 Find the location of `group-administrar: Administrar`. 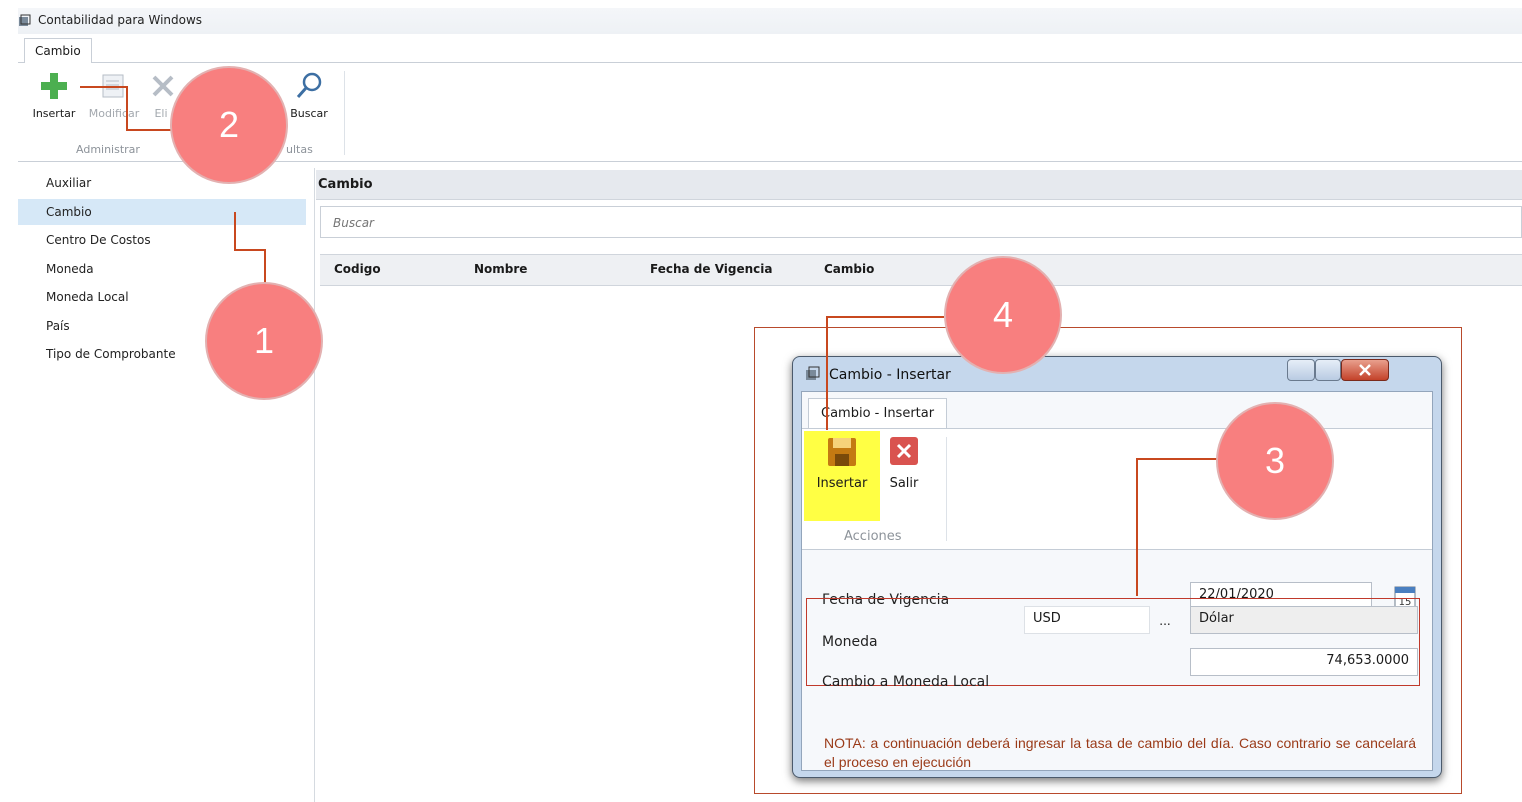

group-administrar: Administrar is located at coordinates (108, 149).